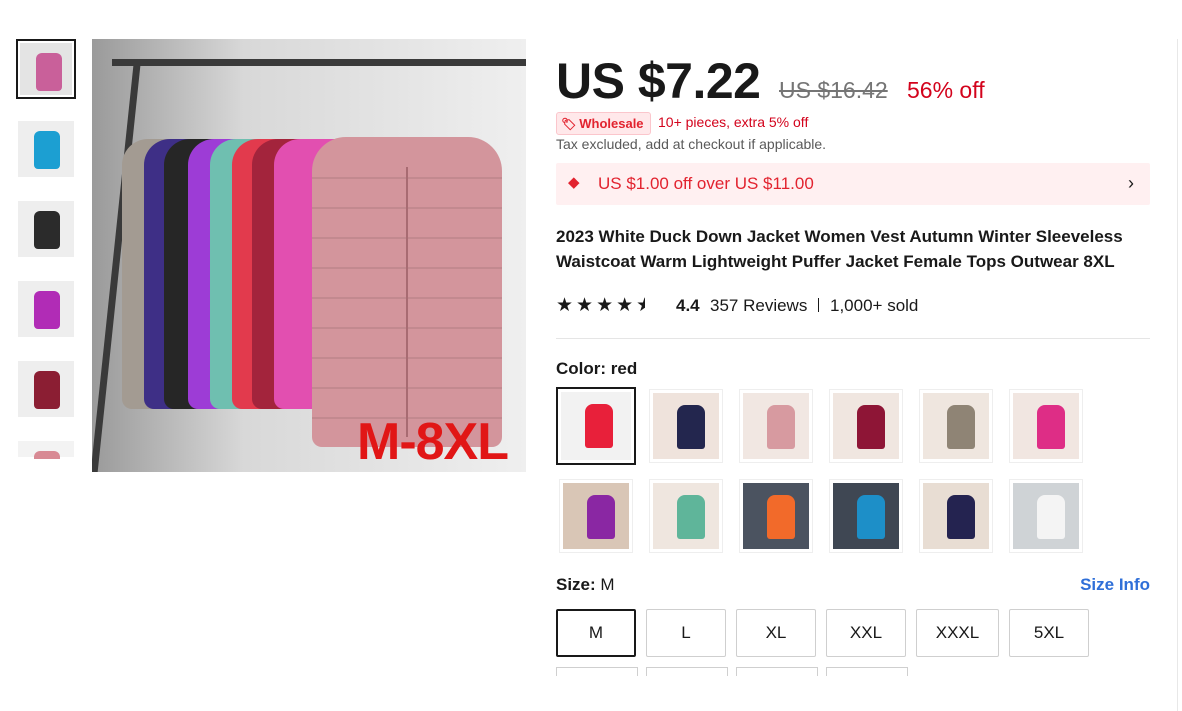 This screenshot has width=1182, height=711. Describe the element at coordinates (686, 633) in the screenshot. I see `size-option-l: L` at that location.